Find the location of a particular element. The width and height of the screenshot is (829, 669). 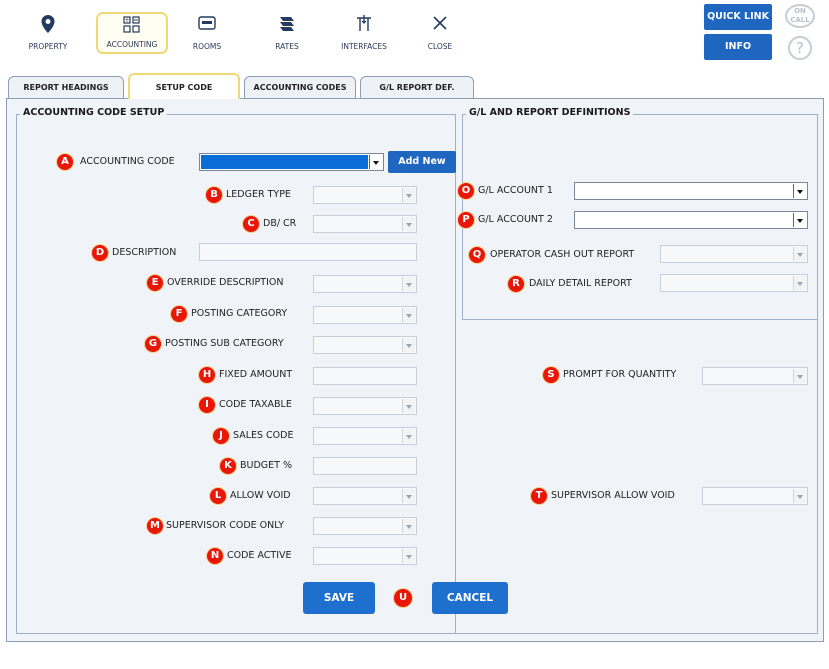

fixed-amount-input is located at coordinates (365, 376).